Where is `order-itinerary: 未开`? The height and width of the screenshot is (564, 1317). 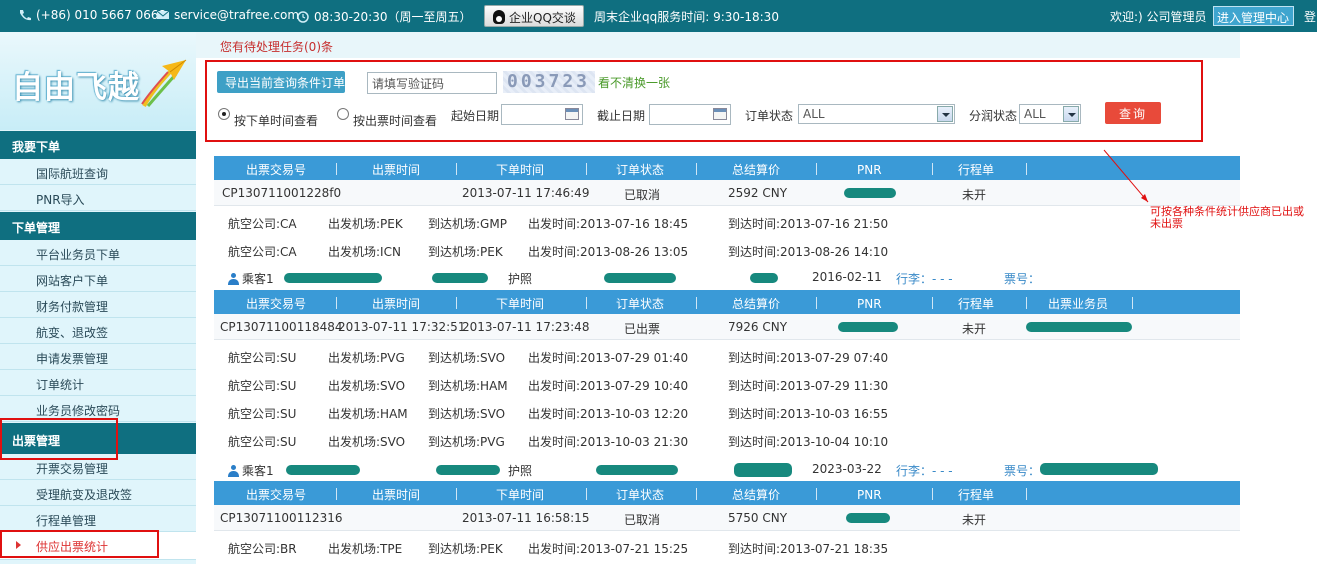 order-itinerary: 未开 is located at coordinates (974, 520).